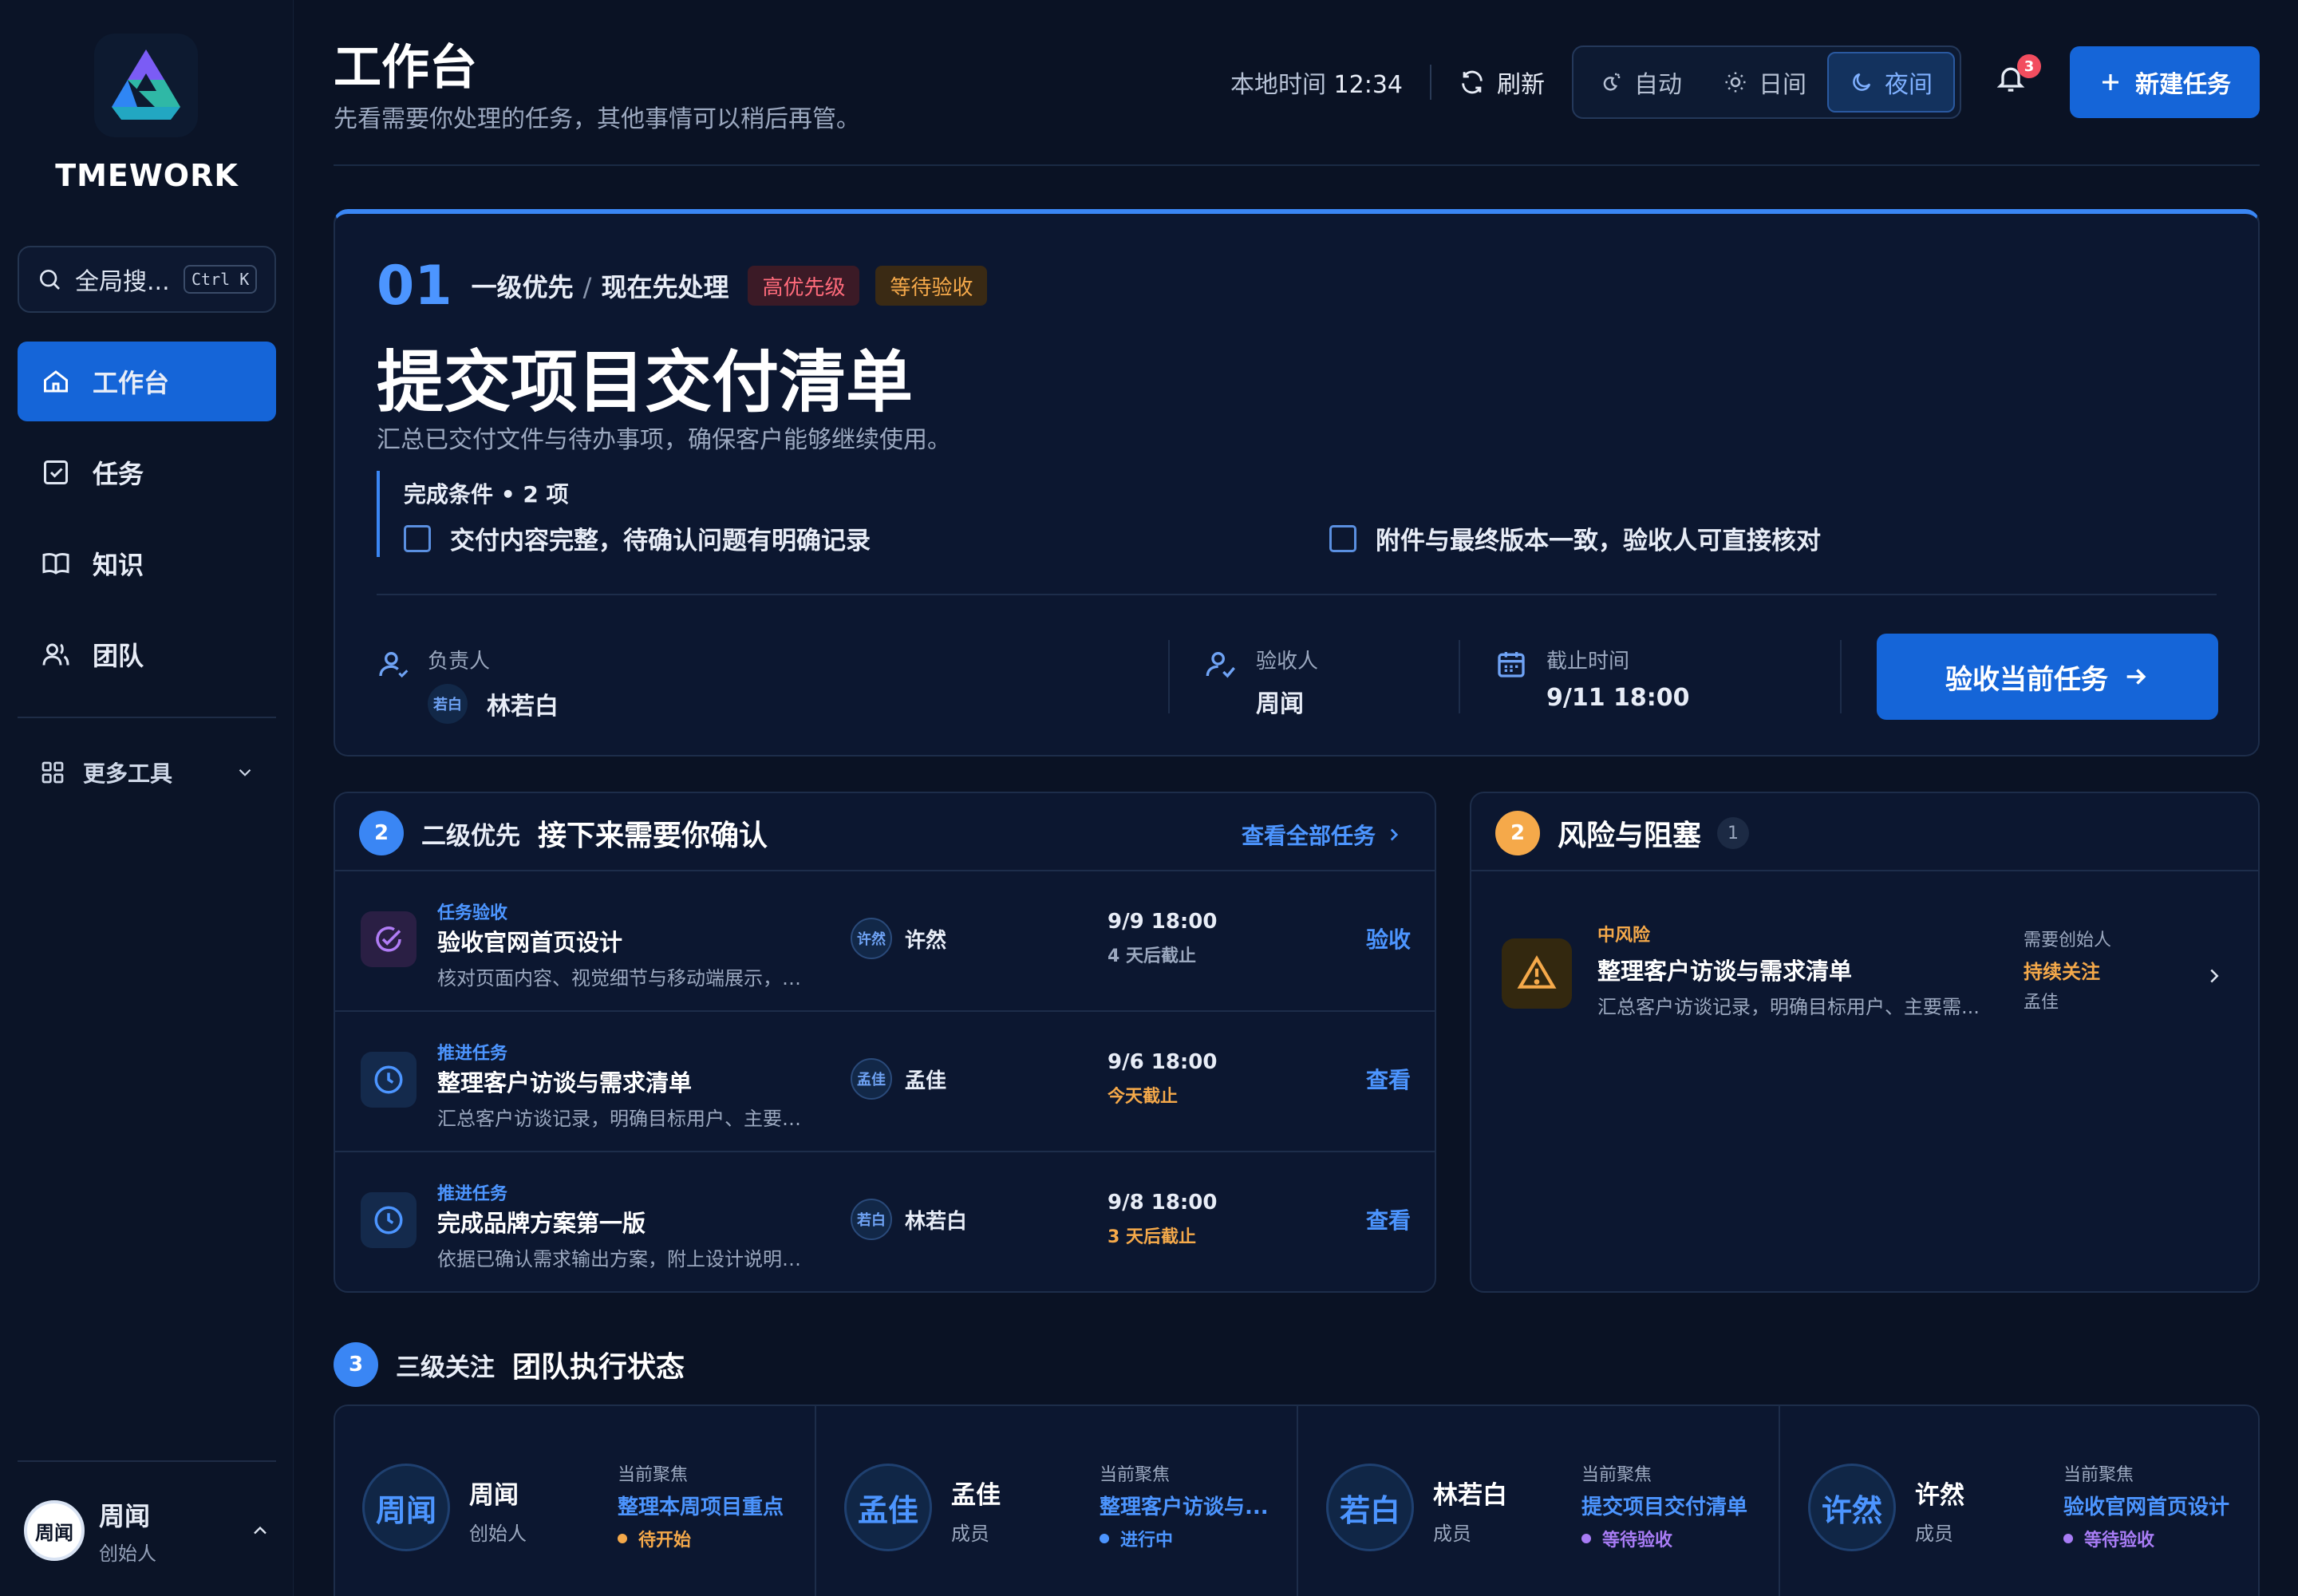 The width and height of the screenshot is (2298, 1596). I want to click on team-member: 若白 林若白 成员 当前聚焦 提交项目交付清单 等待验收, so click(1540, 1501).